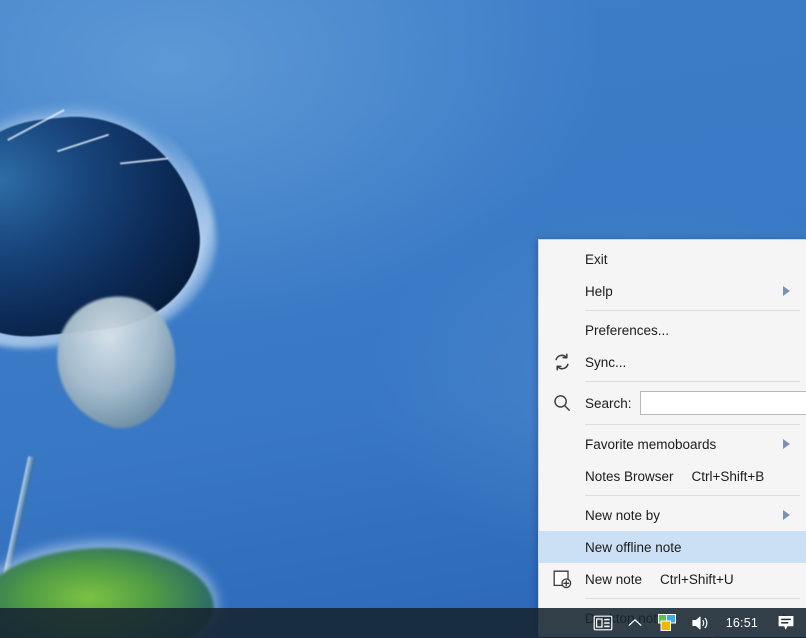  Describe the element at coordinates (403, 623) in the screenshot. I see `taskbar: 16:51` at that location.